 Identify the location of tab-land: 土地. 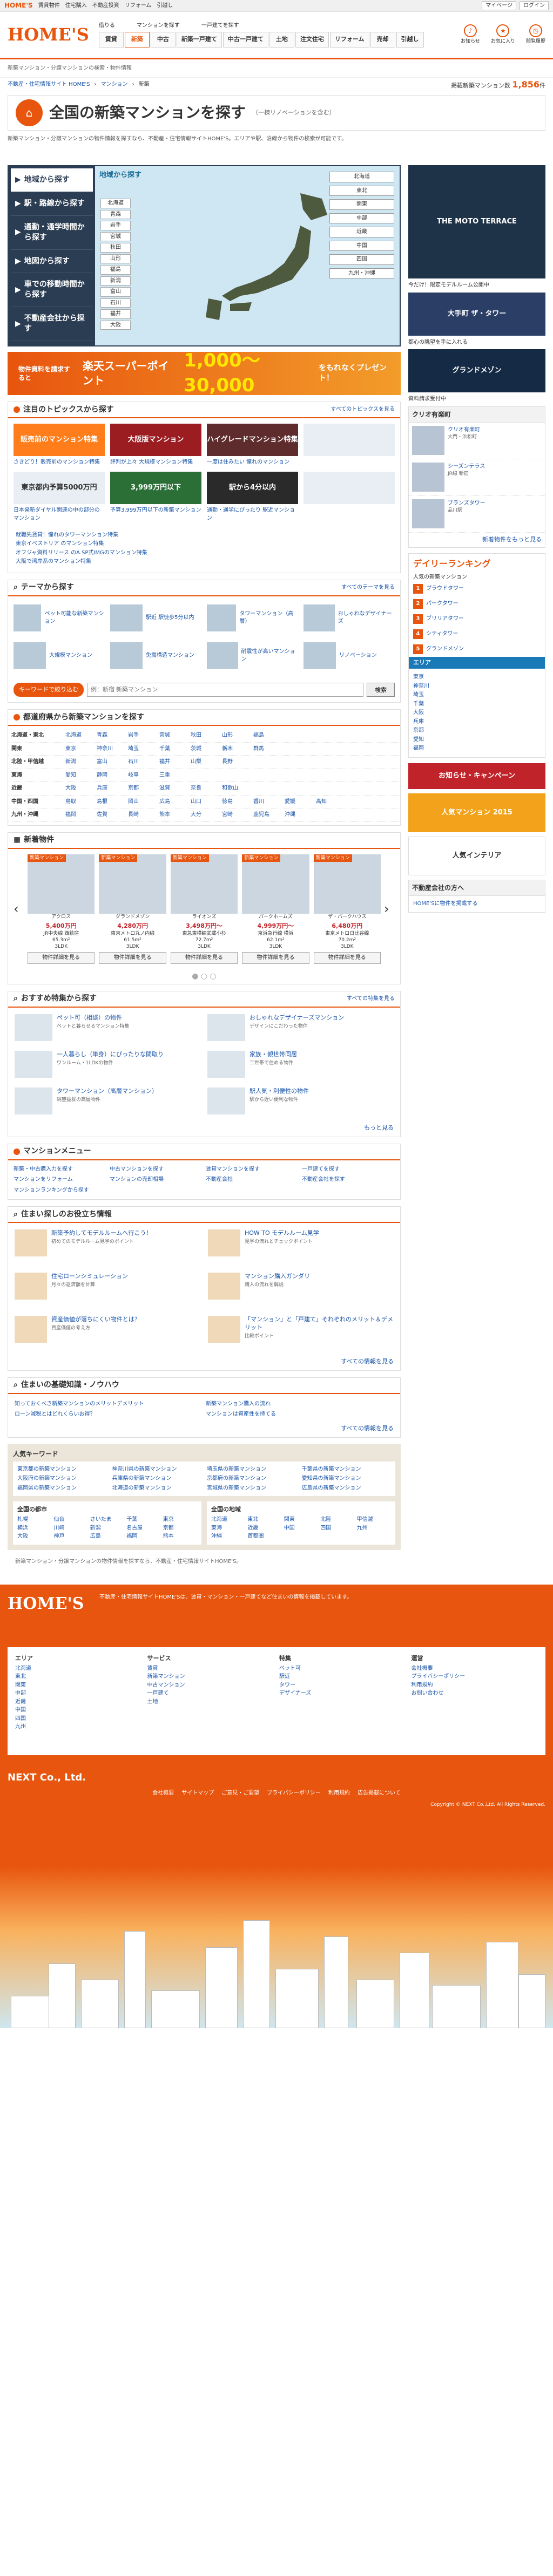
(281, 39).